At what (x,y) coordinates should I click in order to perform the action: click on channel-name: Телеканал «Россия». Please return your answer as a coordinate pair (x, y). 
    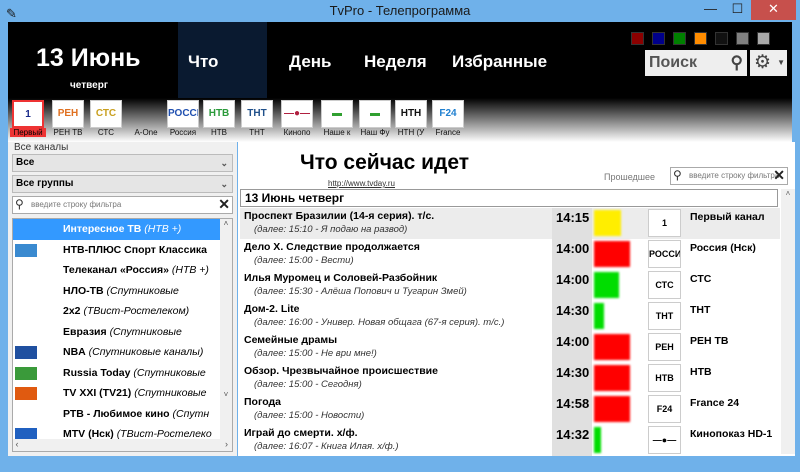
    Looking at the image, I should click on (116, 270).